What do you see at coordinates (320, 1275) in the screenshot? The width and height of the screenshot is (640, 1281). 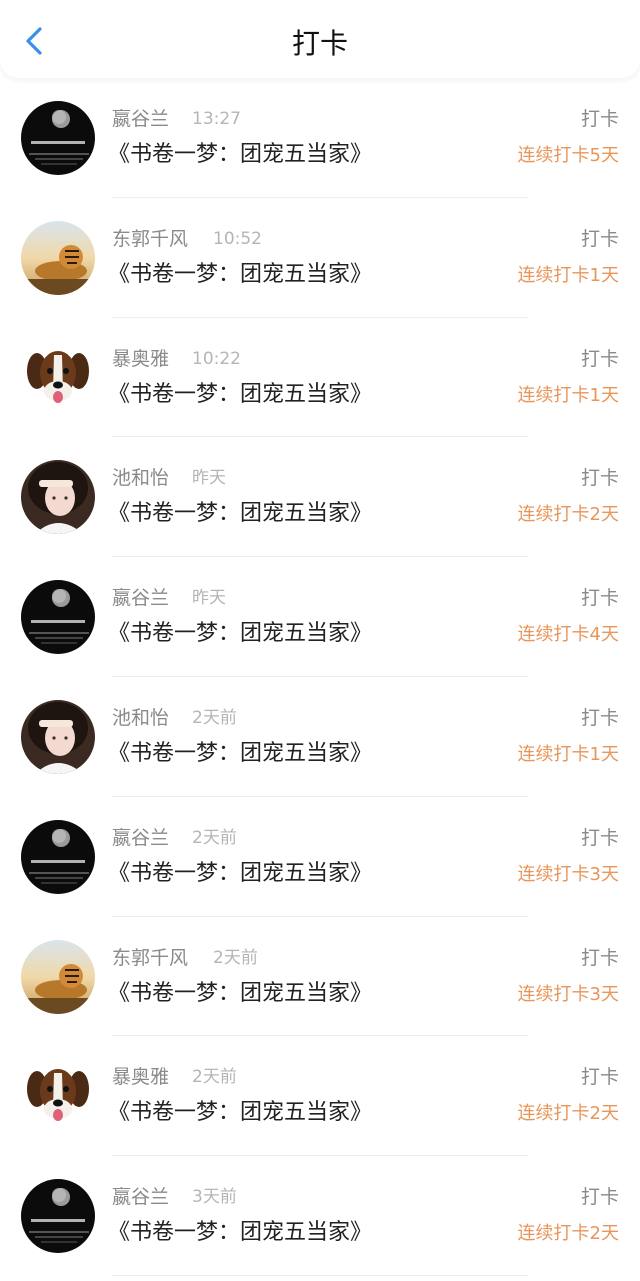 I see `row-divider` at bounding box center [320, 1275].